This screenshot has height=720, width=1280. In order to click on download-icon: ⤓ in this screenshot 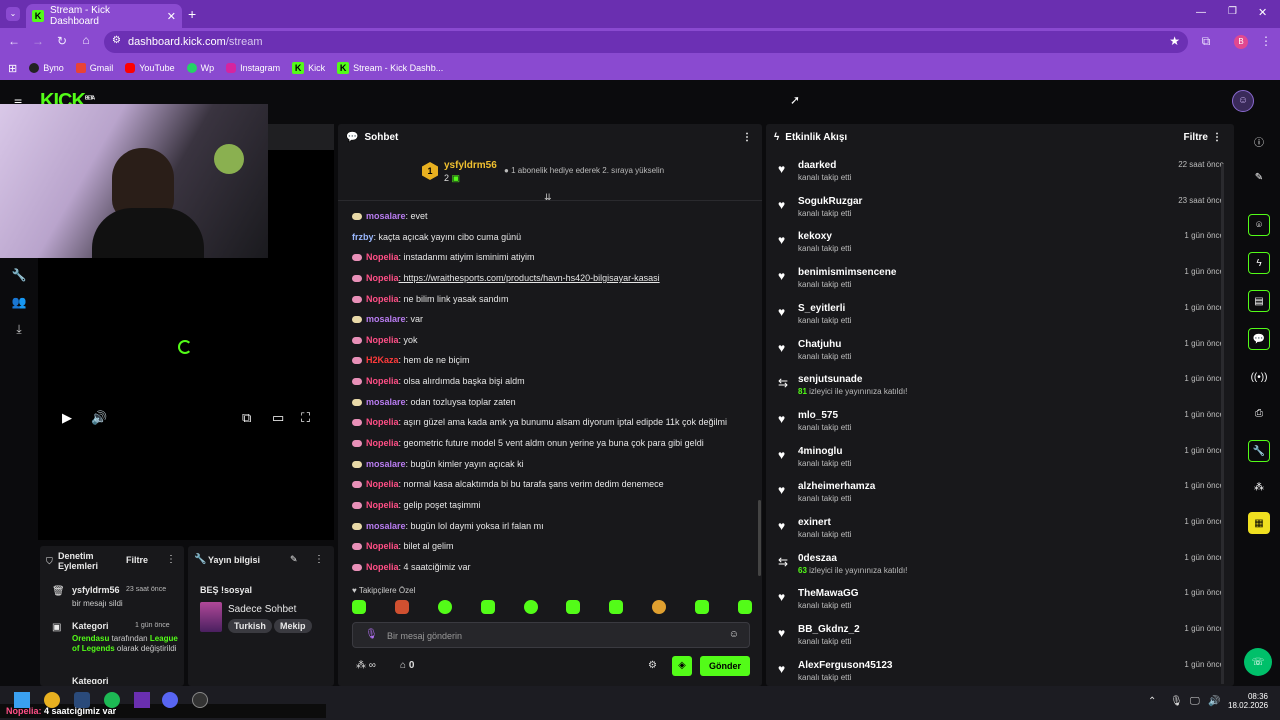, I will do `click(19, 331)`.